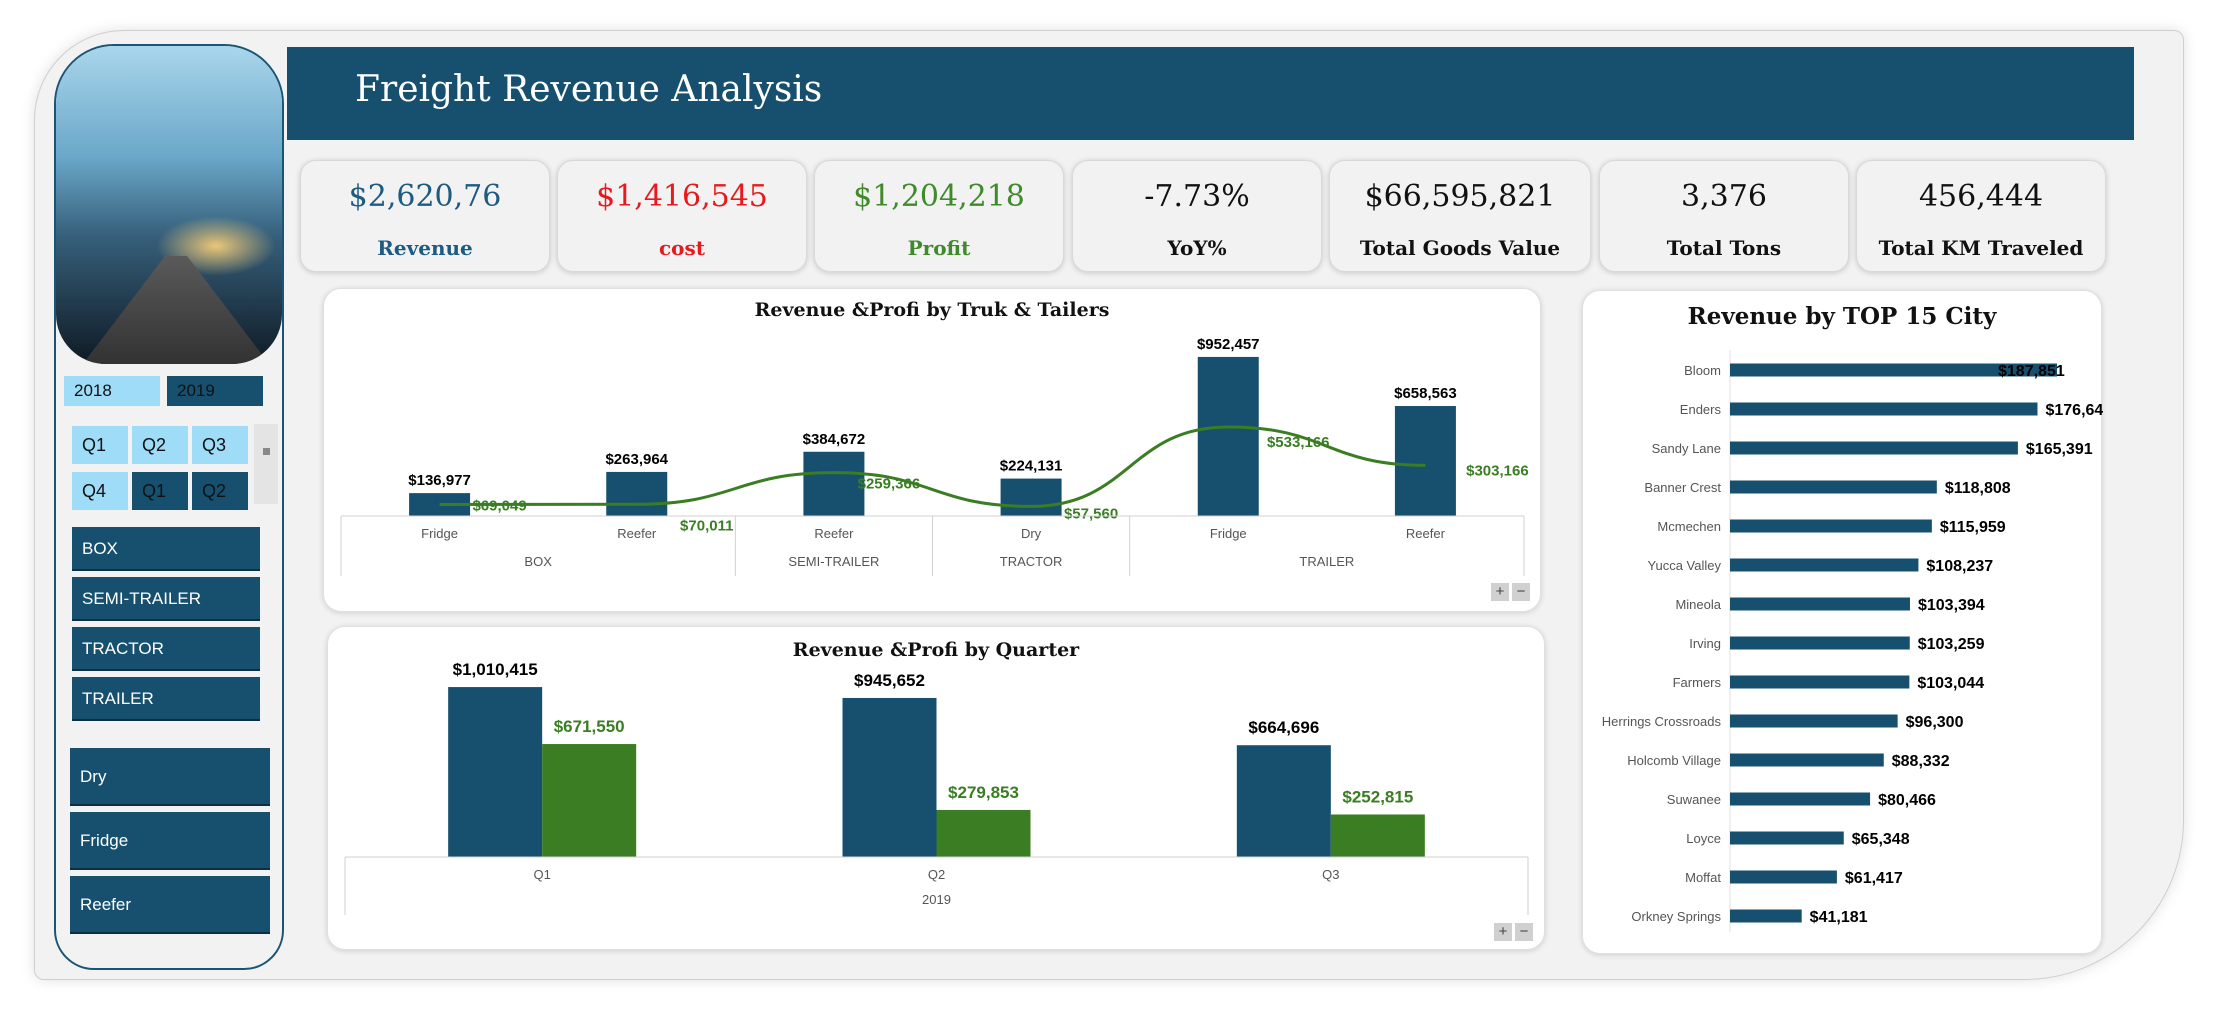 The width and height of the screenshot is (2225, 1015). What do you see at coordinates (160, 491) in the screenshot?
I see `quarter-slicer-q1-2019: Q1` at bounding box center [160, 491].